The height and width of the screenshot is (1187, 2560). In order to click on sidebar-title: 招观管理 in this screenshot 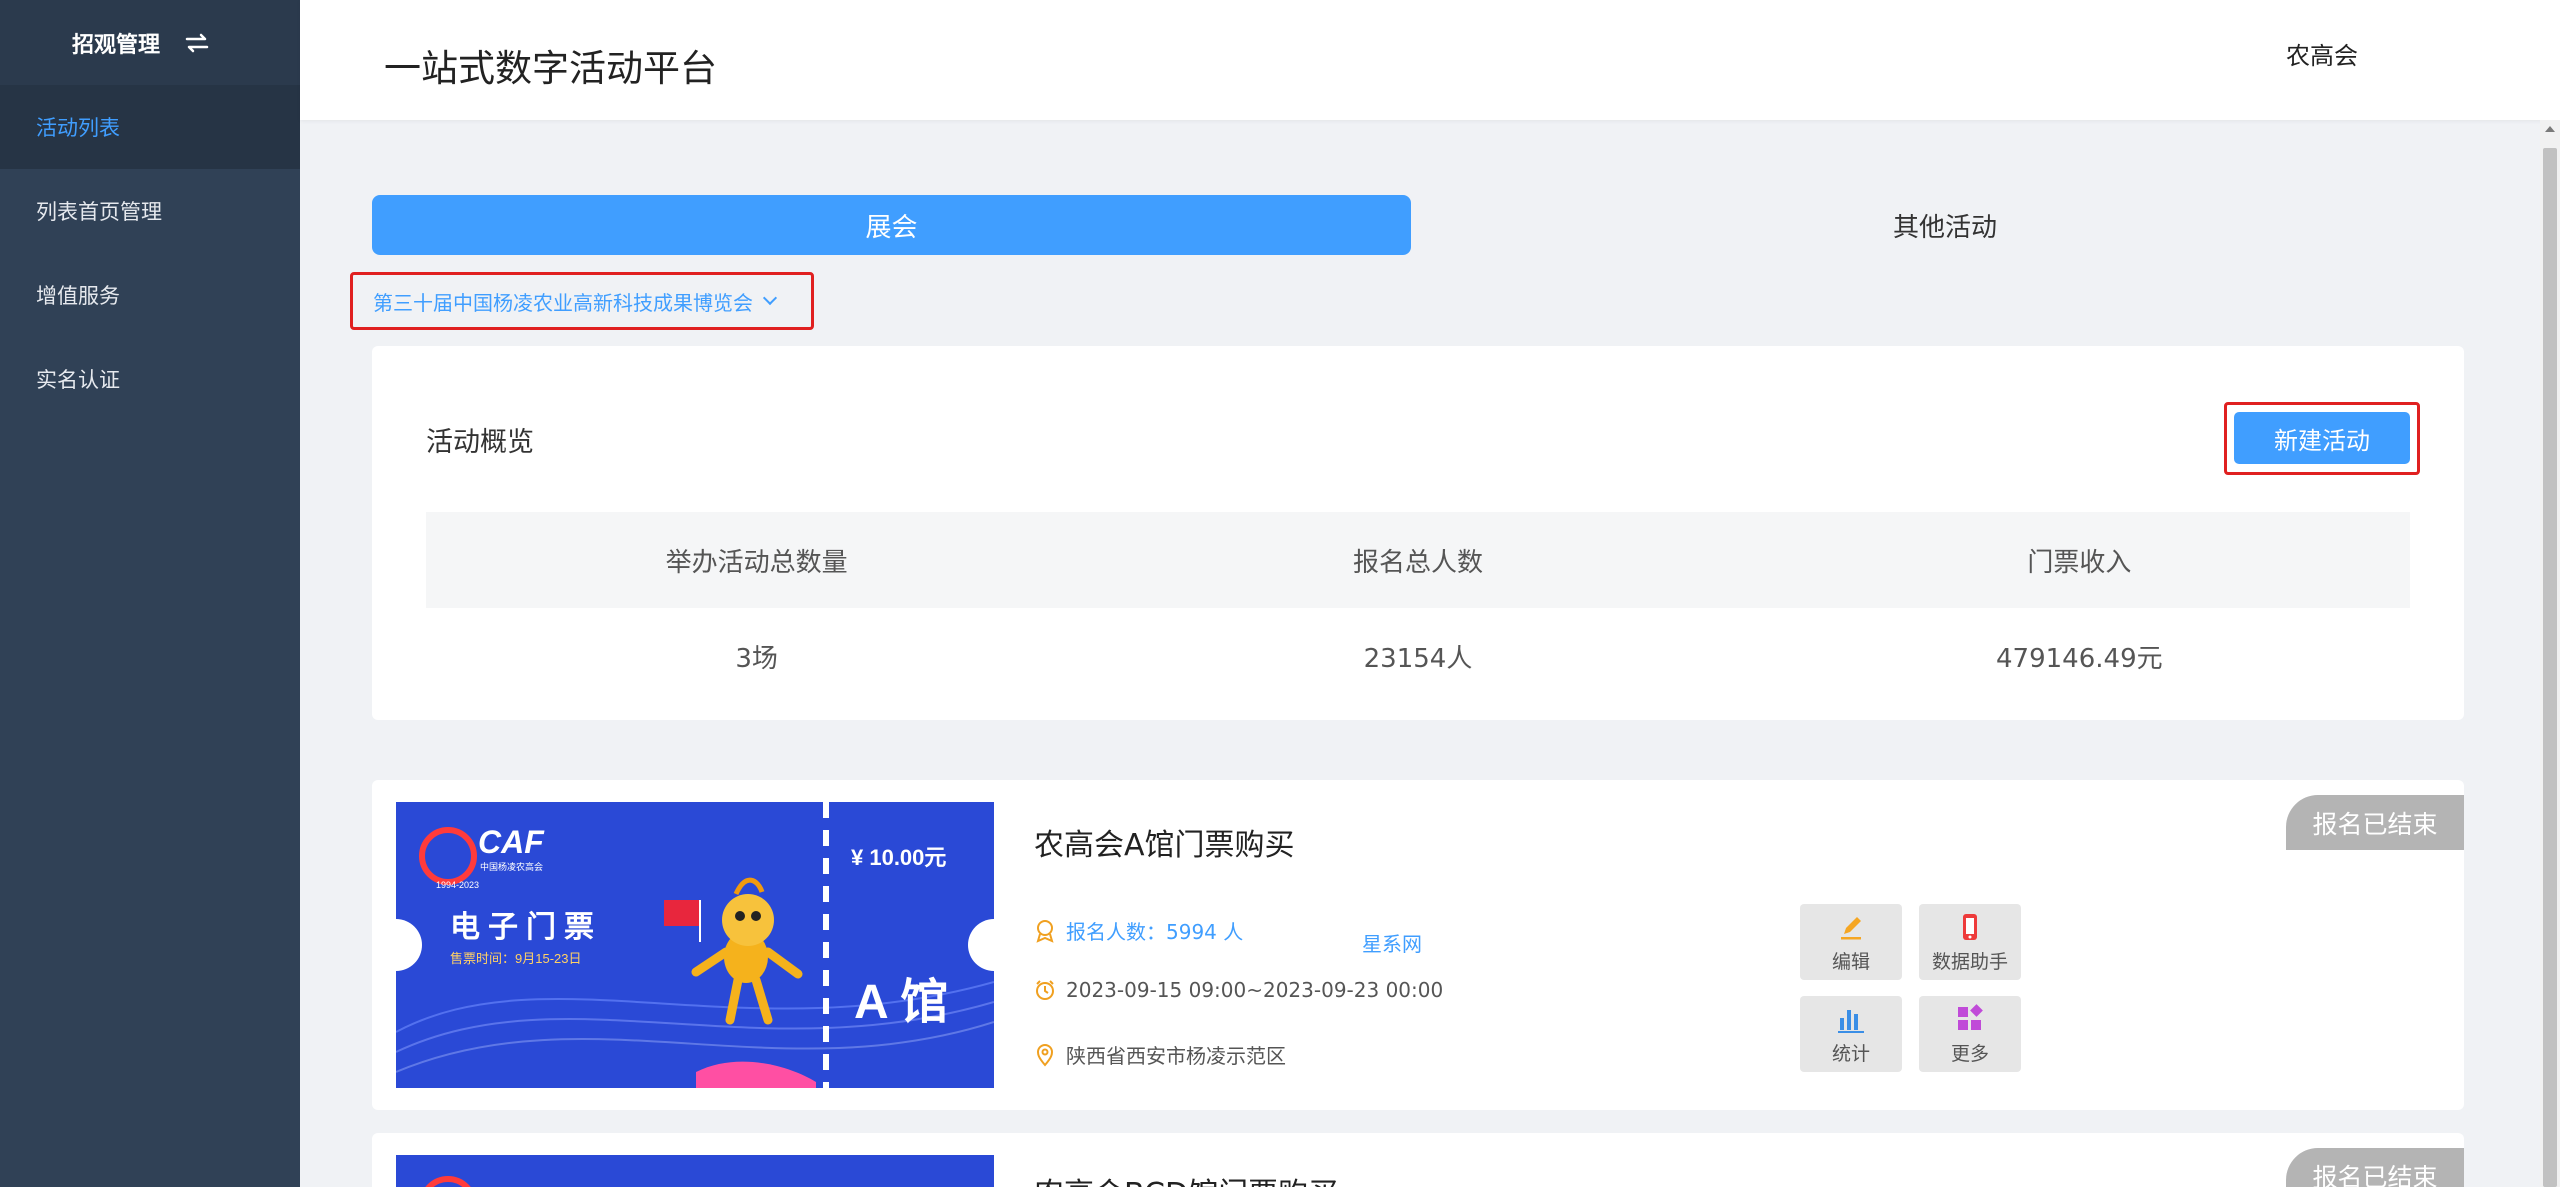, I will do `click(116, 45)`.